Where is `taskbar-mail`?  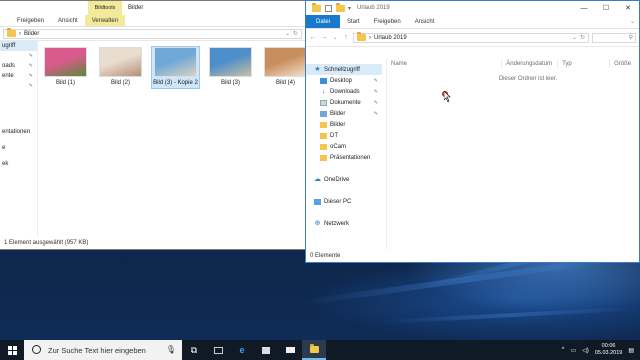
taskbar-mail is located at coordinates (290, 350).